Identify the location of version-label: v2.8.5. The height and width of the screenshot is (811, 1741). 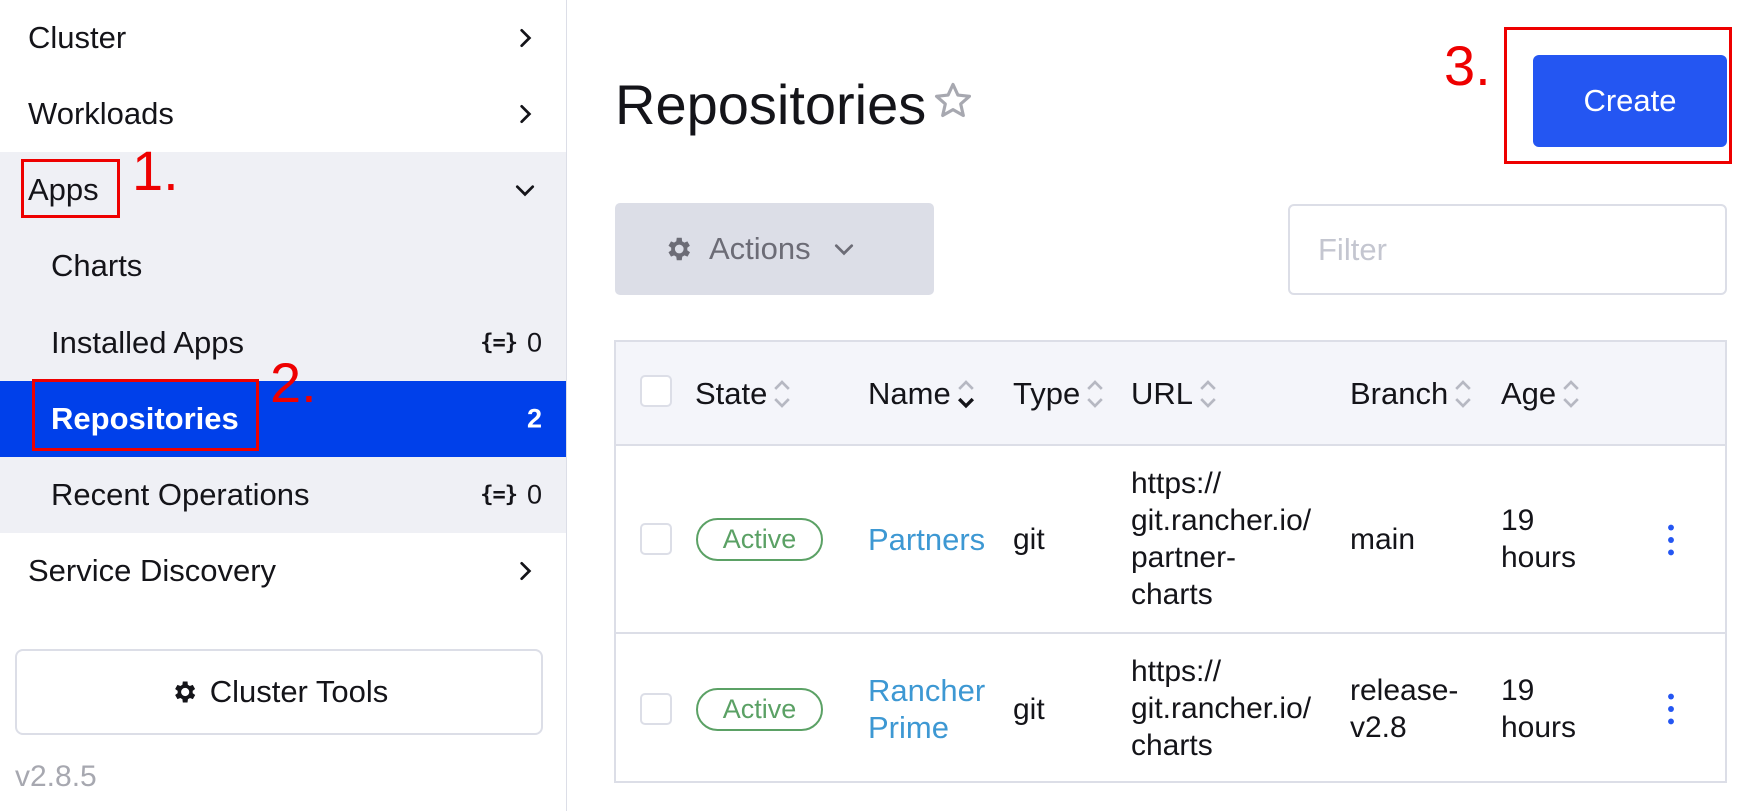
(56, 776).